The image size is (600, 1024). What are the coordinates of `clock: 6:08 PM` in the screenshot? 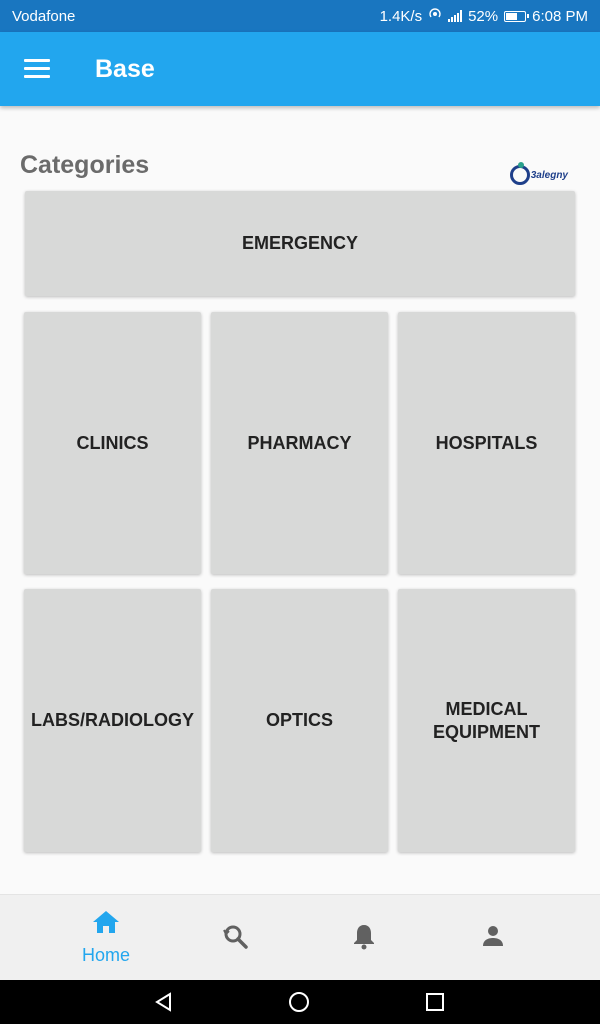 It's located at (560, 16).